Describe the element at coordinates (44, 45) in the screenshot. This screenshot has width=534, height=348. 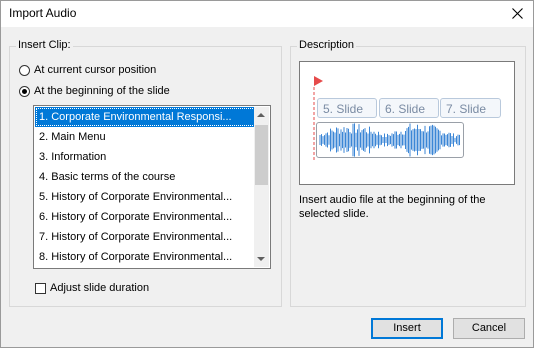
I see `insert-clip-label: Insert Clip:` at that location.